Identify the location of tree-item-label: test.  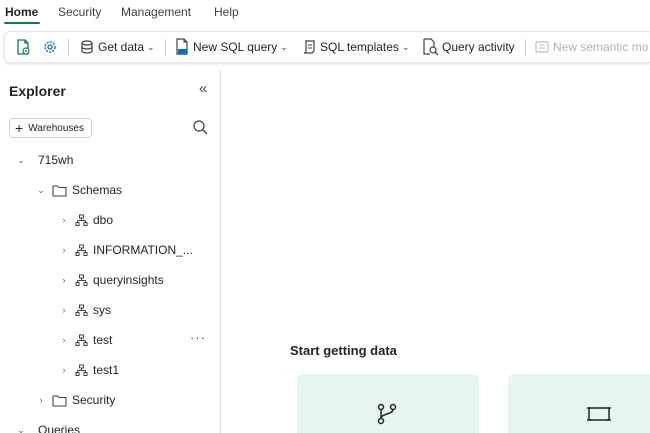
(103, 340).